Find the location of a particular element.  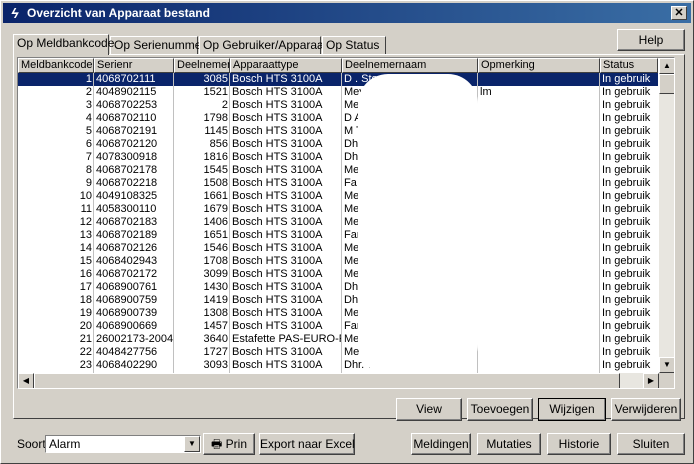

cell-deeln: 856 is located at coordinates (218, 144).